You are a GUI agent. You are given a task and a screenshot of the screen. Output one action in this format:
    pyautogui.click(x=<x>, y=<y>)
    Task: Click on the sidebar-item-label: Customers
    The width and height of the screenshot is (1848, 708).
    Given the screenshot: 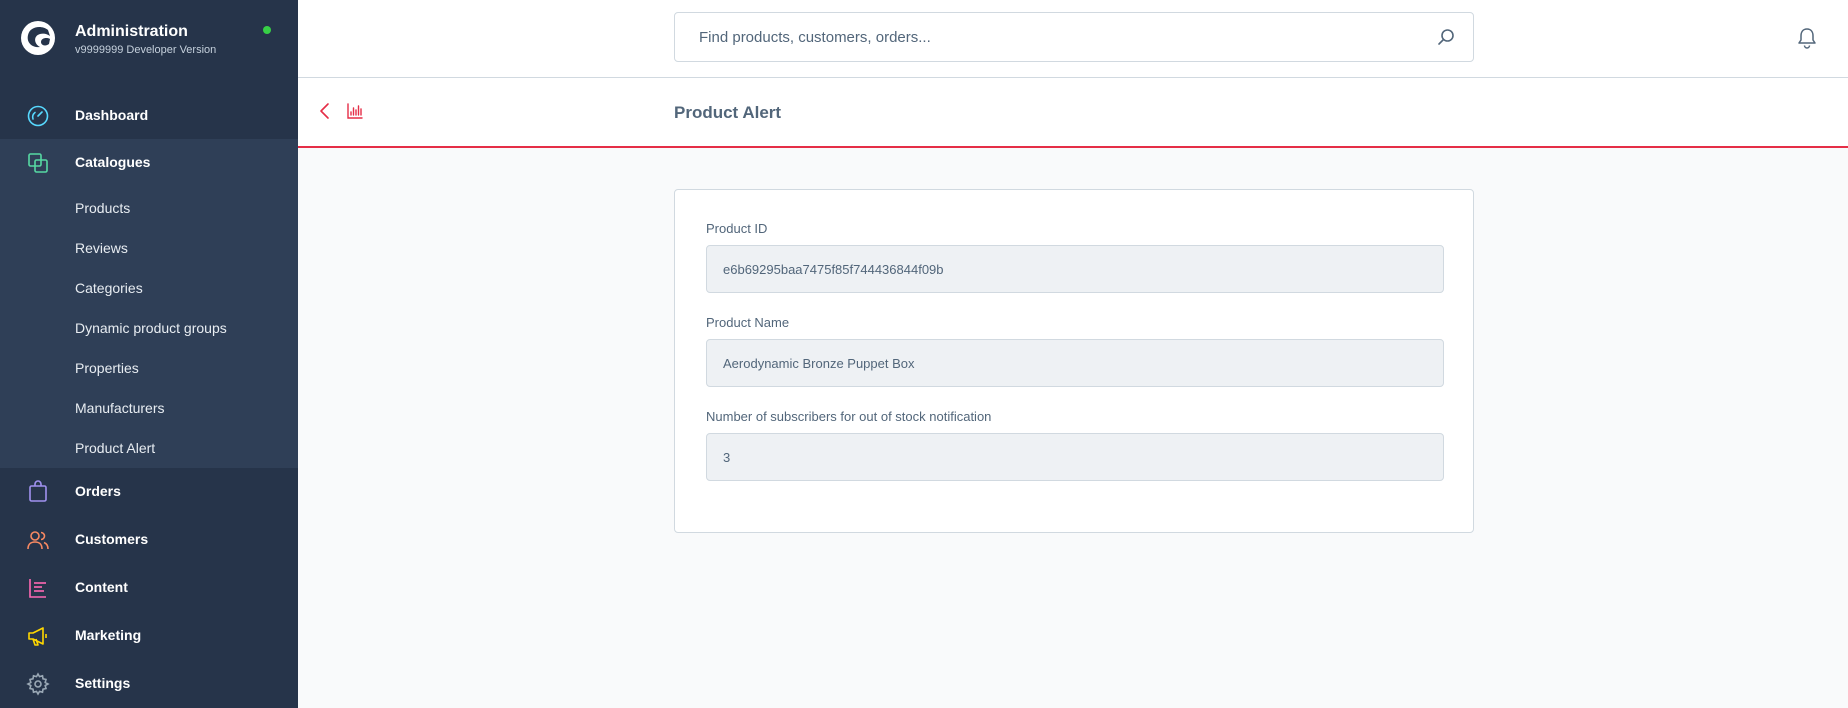 What is the action you would take?
    pyautogui.click(x=112, y=539)
    